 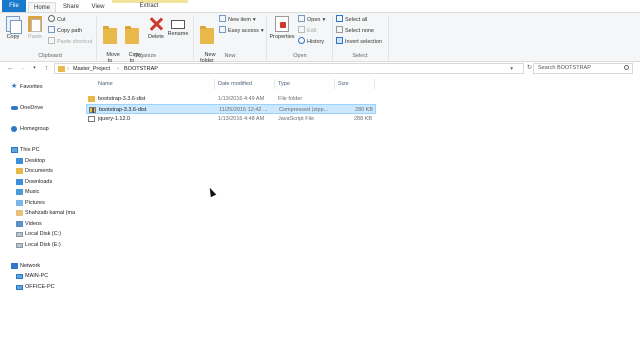 What do you see at coordinates (222, 30) in the screenshot?
I see `easy-access-icon` at bounding box center [222, 30].